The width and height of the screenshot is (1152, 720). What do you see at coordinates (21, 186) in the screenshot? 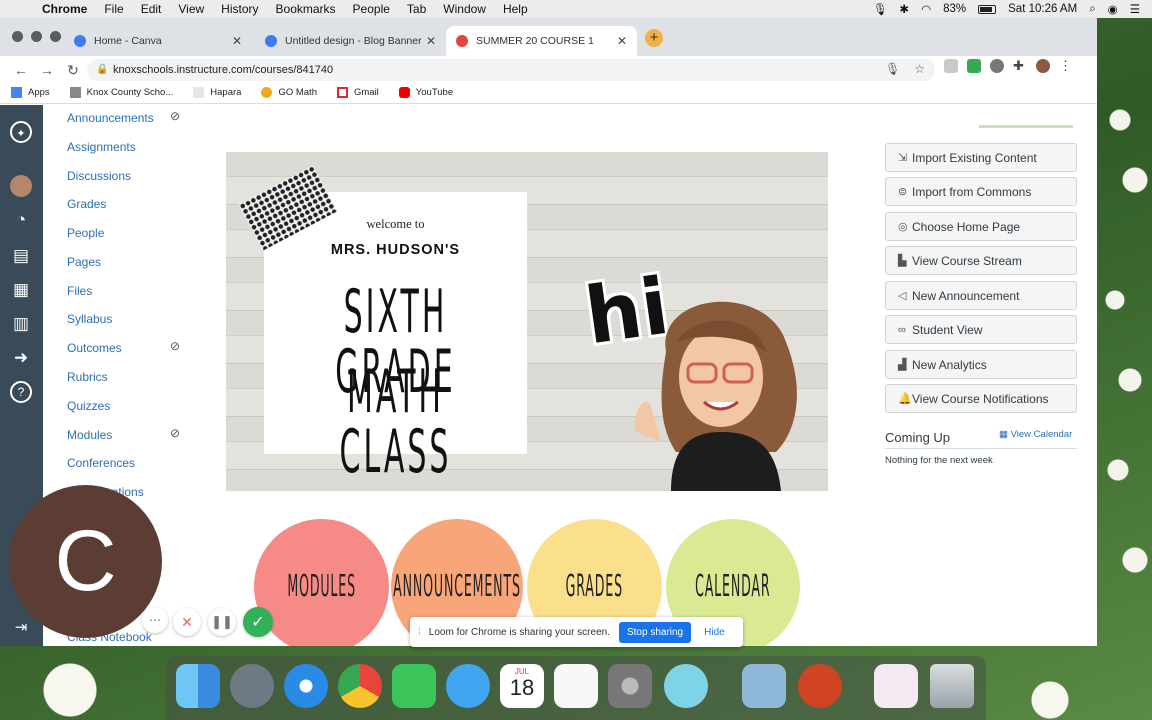
I see `account-avatar` at bounding box center [21, 186].